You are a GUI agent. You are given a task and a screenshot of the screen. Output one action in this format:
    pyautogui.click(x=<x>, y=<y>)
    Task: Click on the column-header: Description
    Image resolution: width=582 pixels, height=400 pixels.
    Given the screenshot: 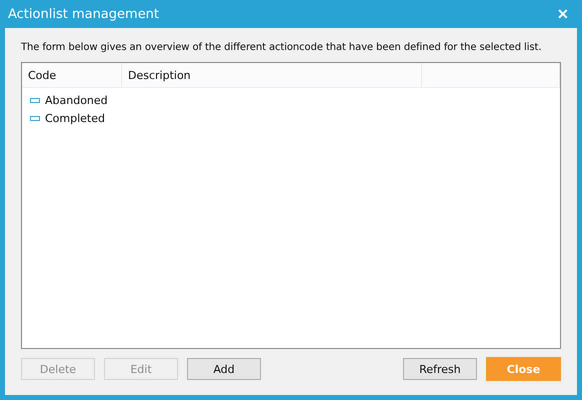 What is the action you would take?
    pyautogui.click(x=272, y=75)
    